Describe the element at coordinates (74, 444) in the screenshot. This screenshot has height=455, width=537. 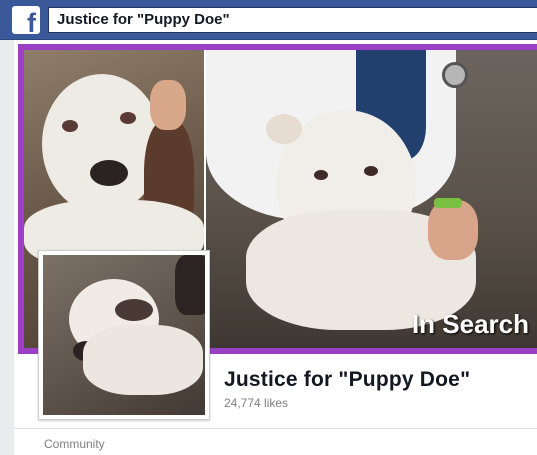
I see `page-category: Community` at that location.